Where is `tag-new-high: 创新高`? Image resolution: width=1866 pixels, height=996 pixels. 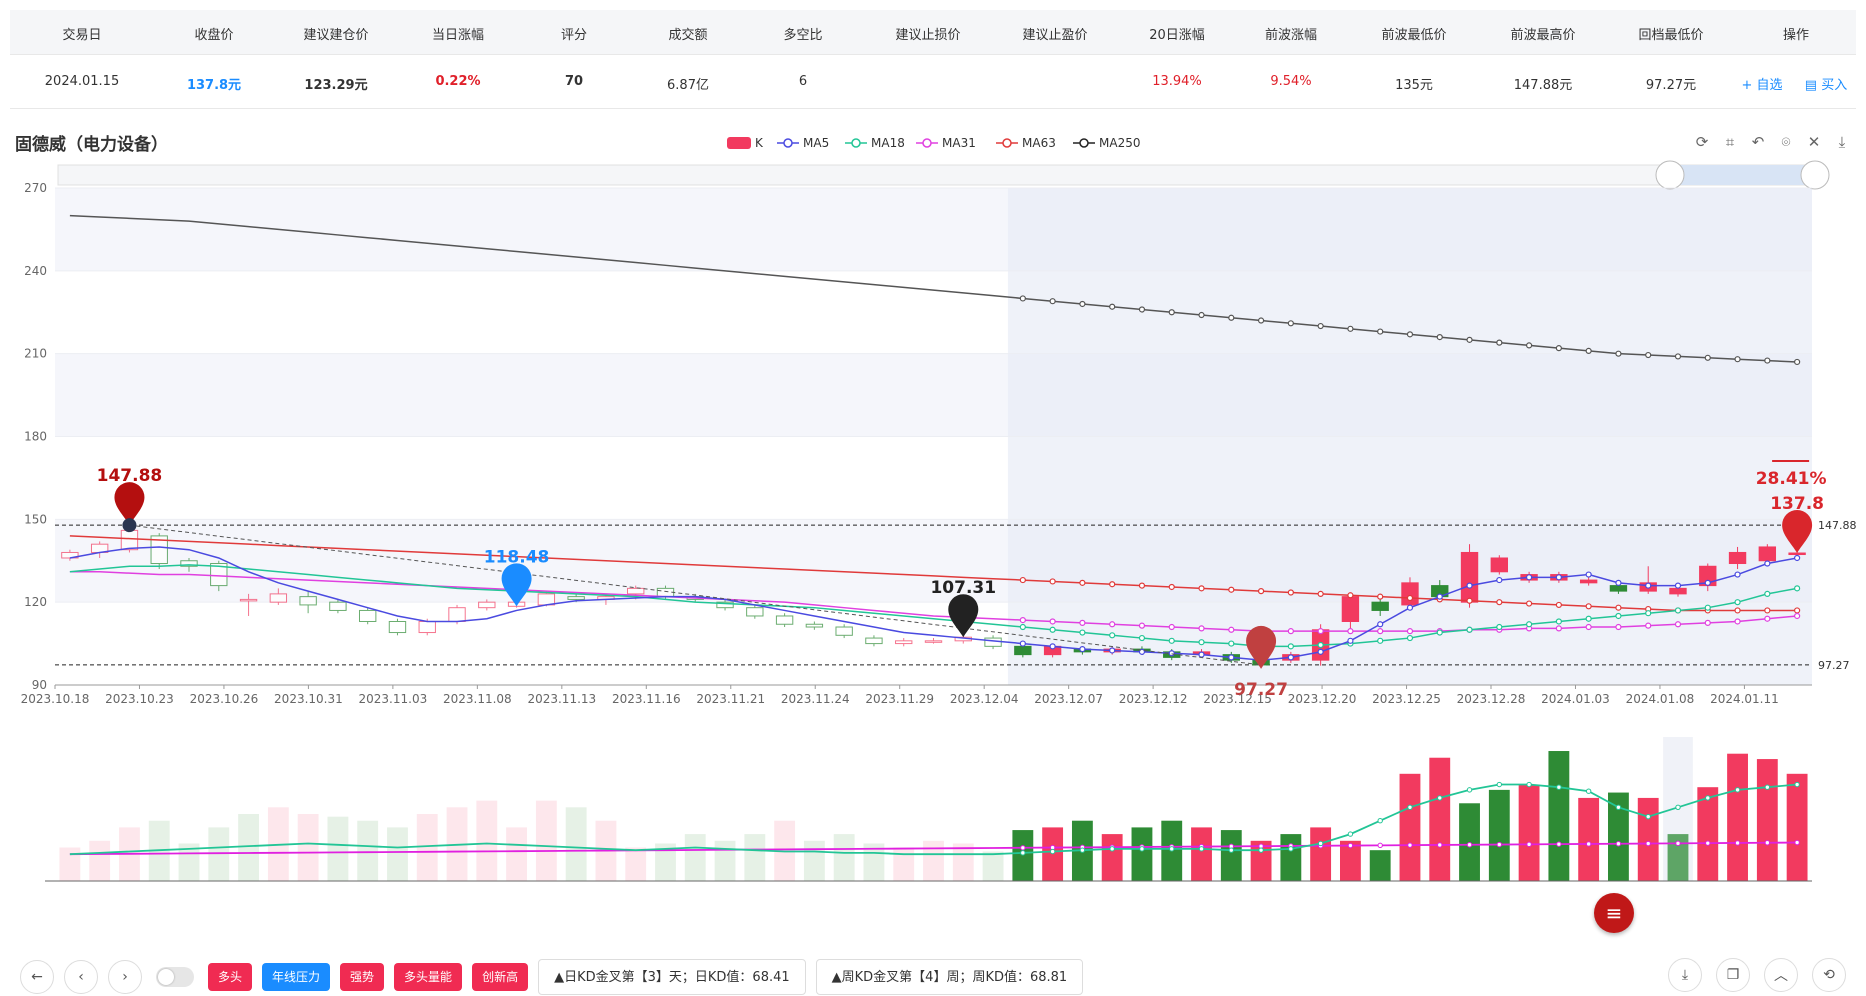
tag-new-high: 创新高 is located at coordinates (500, 977).